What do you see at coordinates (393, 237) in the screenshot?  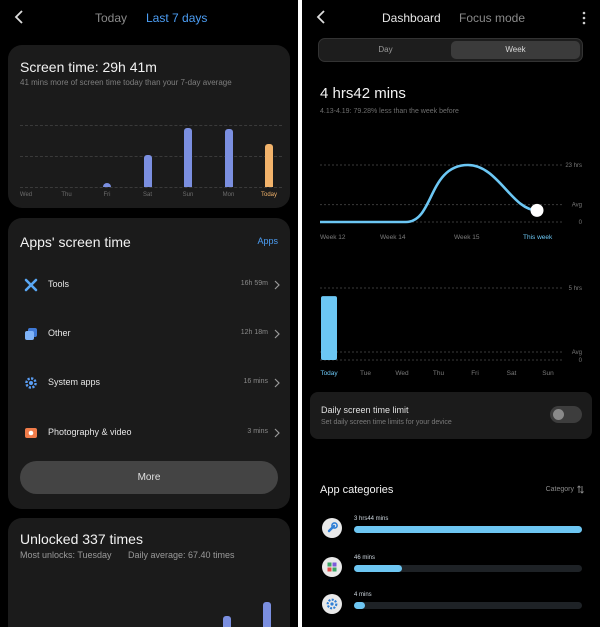 I see `x-tick-label: Week 14` at bounding box center [393, 237].